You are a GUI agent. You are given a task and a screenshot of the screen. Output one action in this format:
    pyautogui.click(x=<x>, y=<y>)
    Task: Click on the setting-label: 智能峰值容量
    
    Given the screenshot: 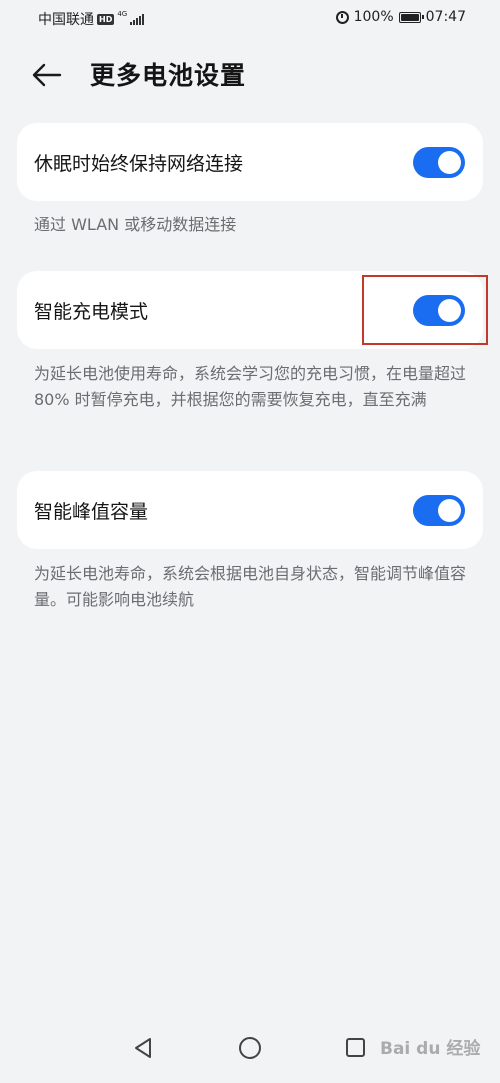 What is the action you would take?
    pyautogui.click(x=91, y=512)
    